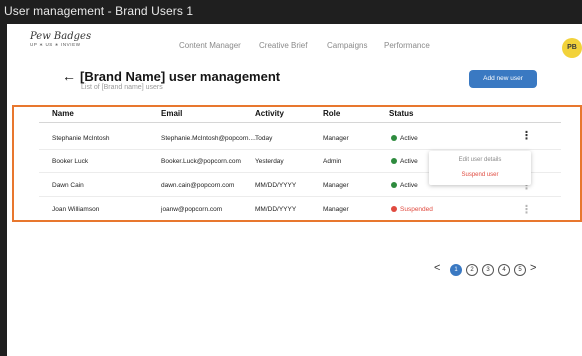 Image resolution: width=582 pixels, height=356 pixels. I want to click on page-2-button: 2, so click(472, 270).